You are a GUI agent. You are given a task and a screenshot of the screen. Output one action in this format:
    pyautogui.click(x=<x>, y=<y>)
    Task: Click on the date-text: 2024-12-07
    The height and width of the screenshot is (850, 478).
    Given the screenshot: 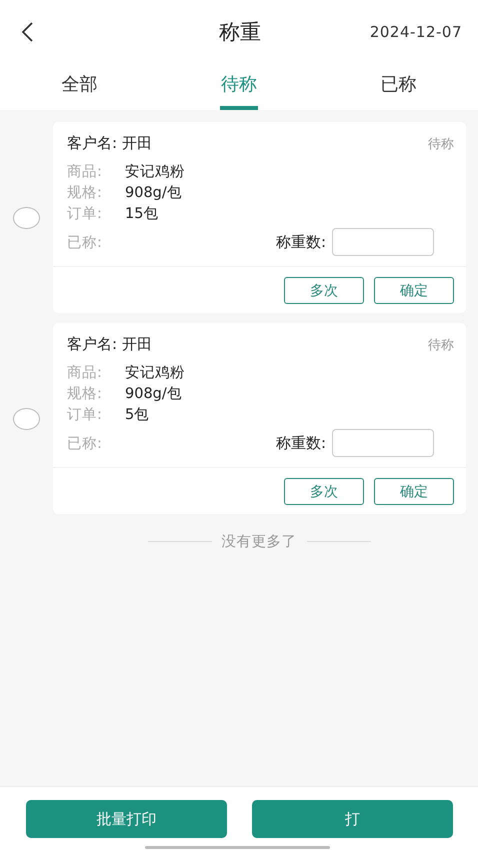 What is the action you would take?
    pyautogui.click(x=416, y=32)
    